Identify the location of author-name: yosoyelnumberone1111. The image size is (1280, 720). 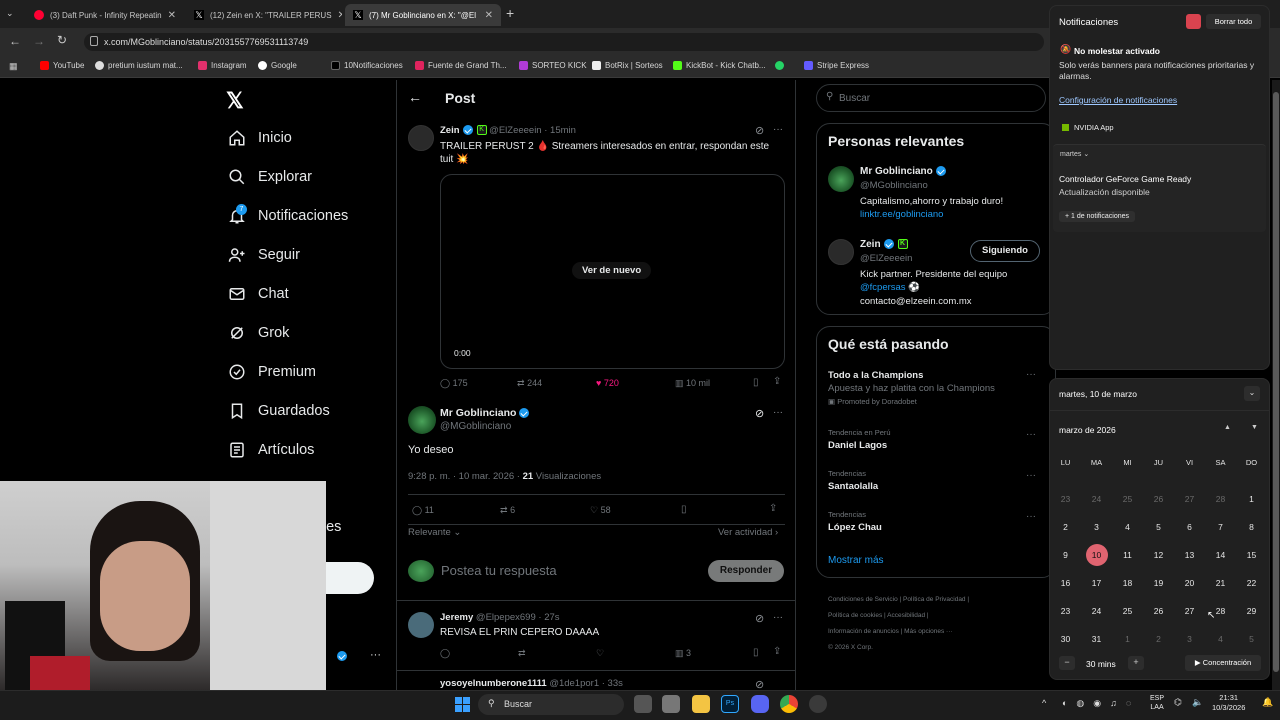
(493, 683).